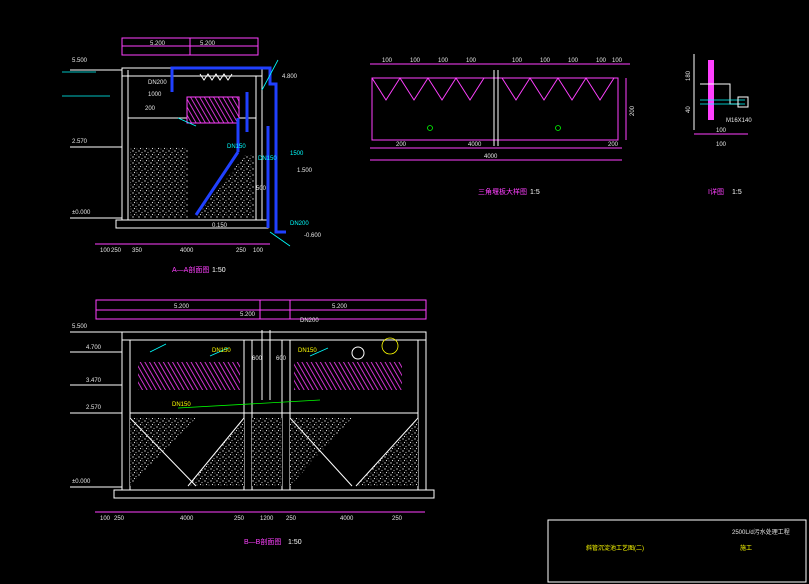  I want to click on tw-bot-dim-2: 4000, so click(475, 145).